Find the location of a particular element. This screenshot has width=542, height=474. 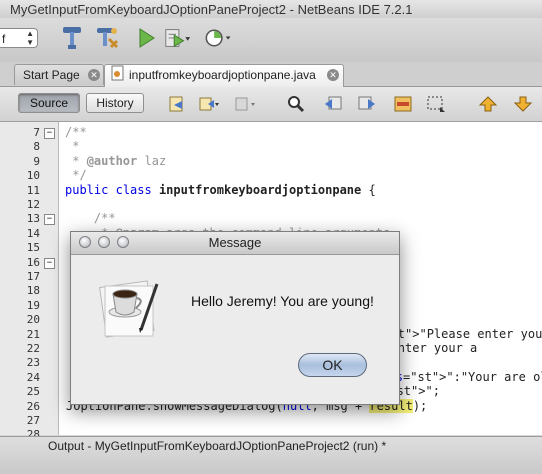

tab-start-page: Start Page ✕ is located at coordinates (59, 74).